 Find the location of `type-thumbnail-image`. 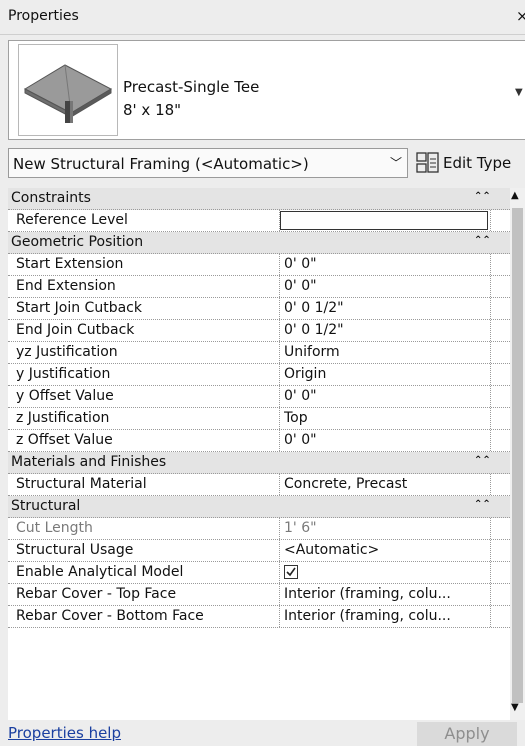

type-thumbnail-image is located at coordinates (68, 90).